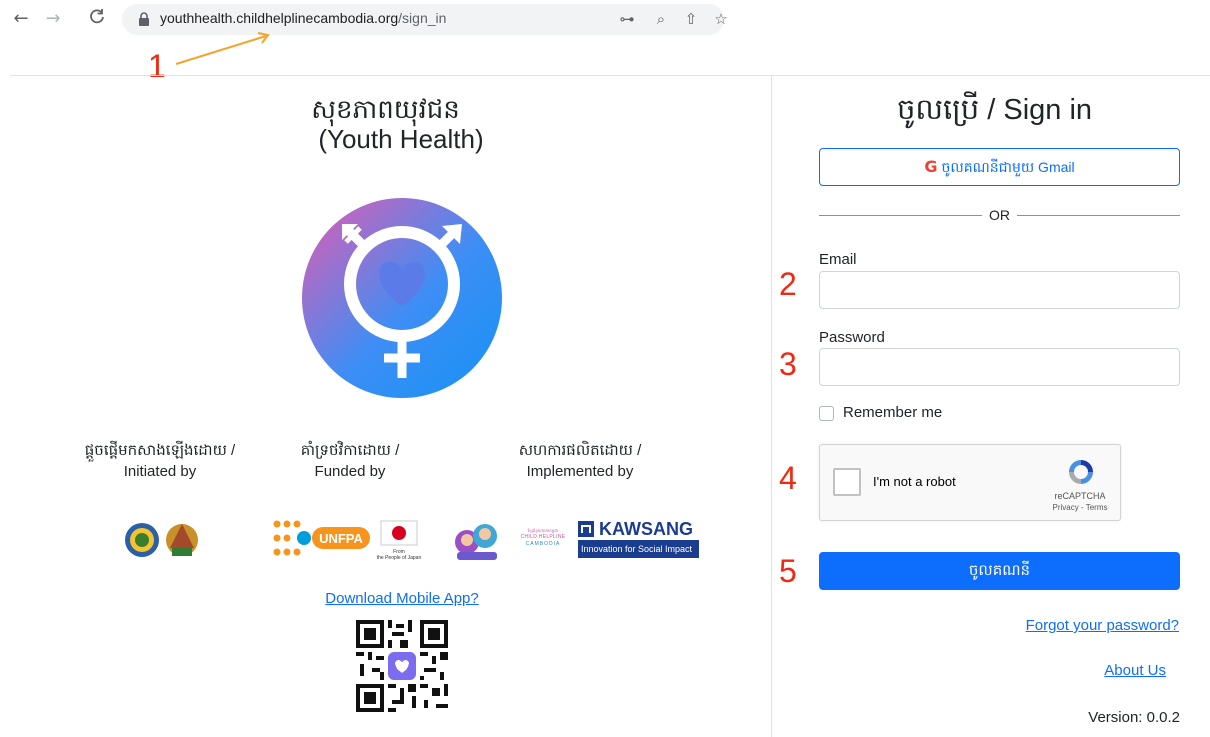  I want to click on unfpa-logo: UNFPA, so click(321, 538).